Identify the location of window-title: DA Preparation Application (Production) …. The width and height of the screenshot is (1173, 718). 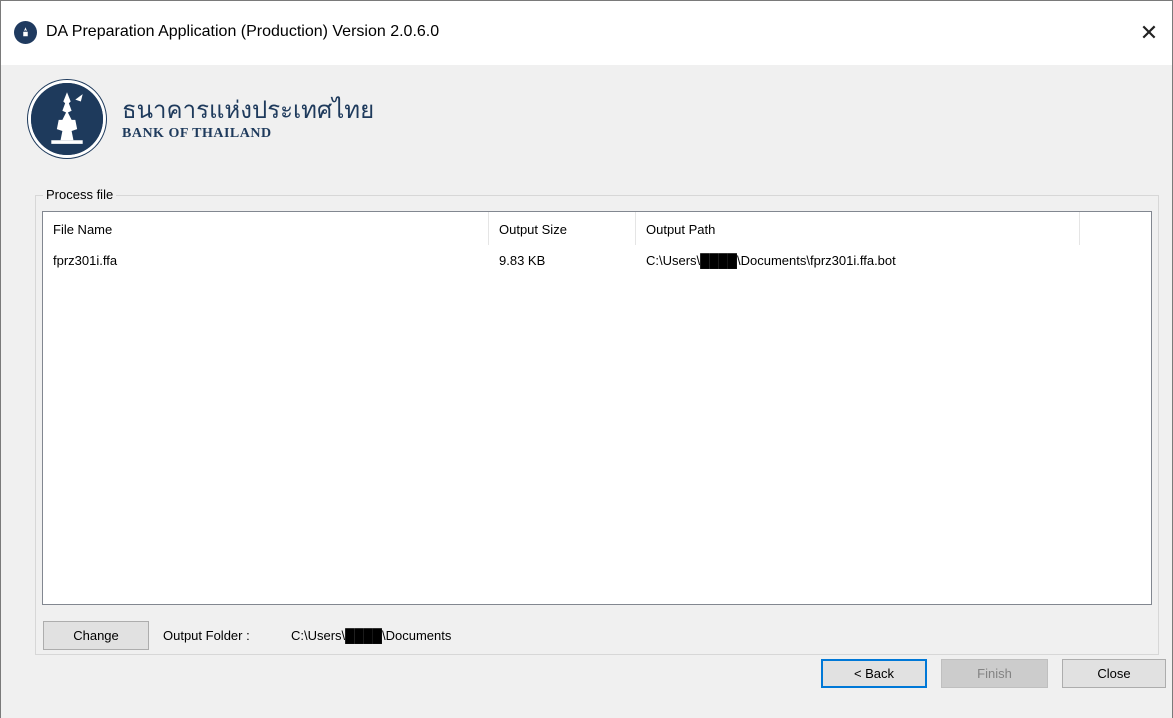
(243, 31).